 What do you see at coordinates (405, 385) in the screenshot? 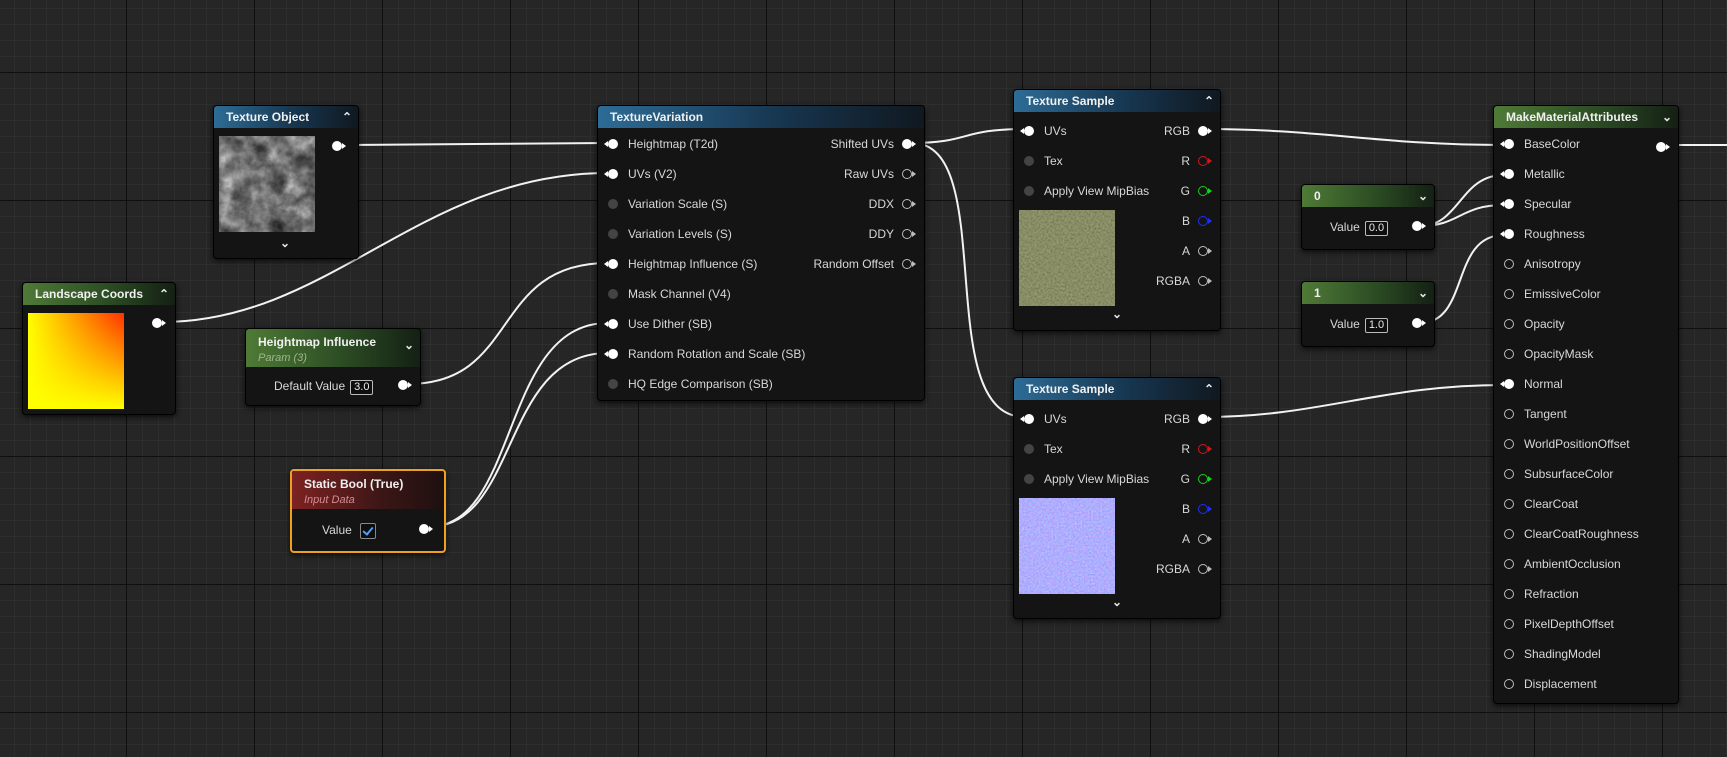
I see `influence-output-pin` at bounding box center [405, 385].